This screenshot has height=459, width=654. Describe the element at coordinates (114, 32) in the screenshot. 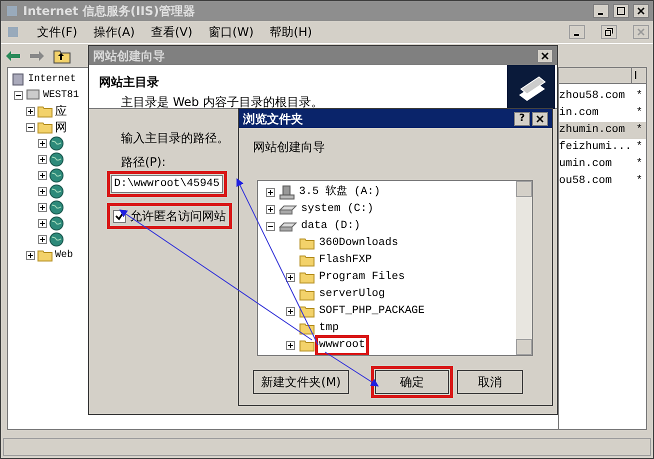

I see `menu-item: 操作(A)` at that location.